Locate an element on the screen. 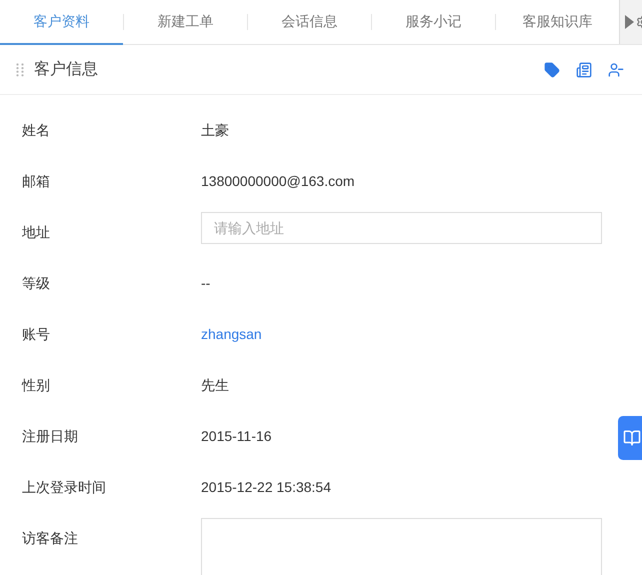  field-label: 姓名 is located at coordinates (36, 130).